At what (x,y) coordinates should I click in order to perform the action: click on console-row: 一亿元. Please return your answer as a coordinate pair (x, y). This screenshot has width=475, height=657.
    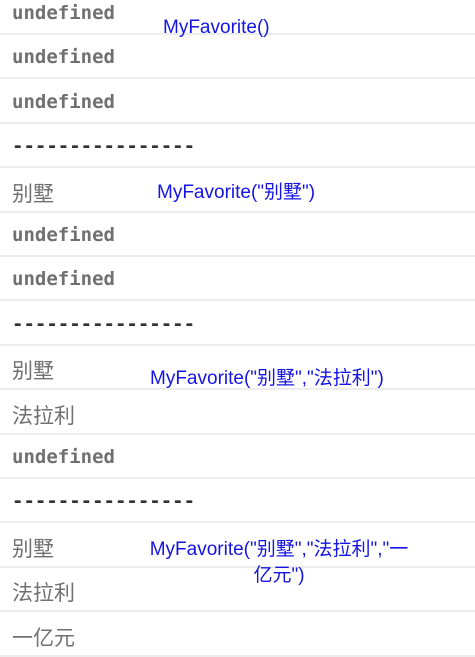
    Looking at the image, I should click on (237, 635).